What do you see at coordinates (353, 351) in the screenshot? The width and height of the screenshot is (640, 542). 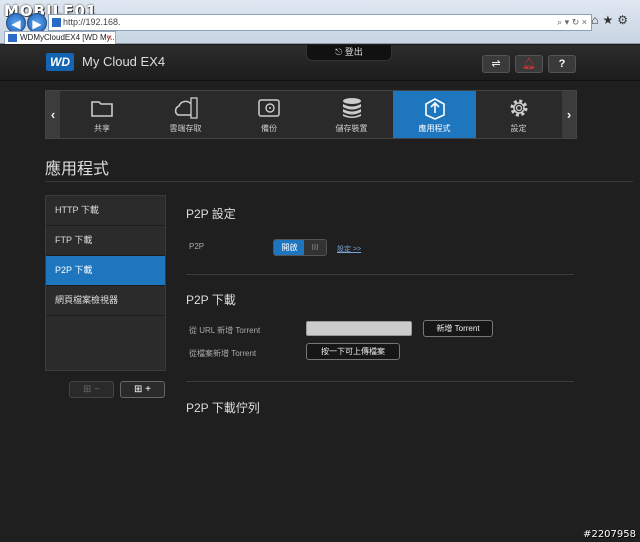 I see `upload-file-button: 按一下可上傳檔案` at bounding box center [353, 351].